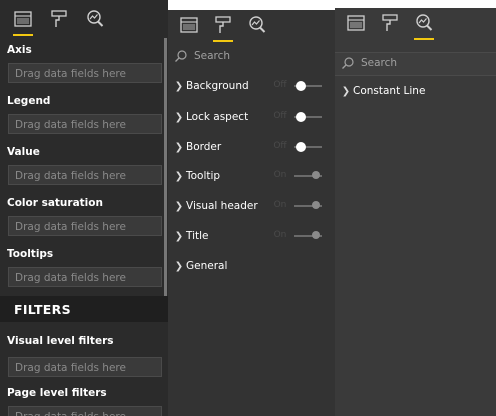  What do you see at coordinates (165, 173) in the screenshot?
I see `fields-scrollbar` at bounding box center [165, 173].